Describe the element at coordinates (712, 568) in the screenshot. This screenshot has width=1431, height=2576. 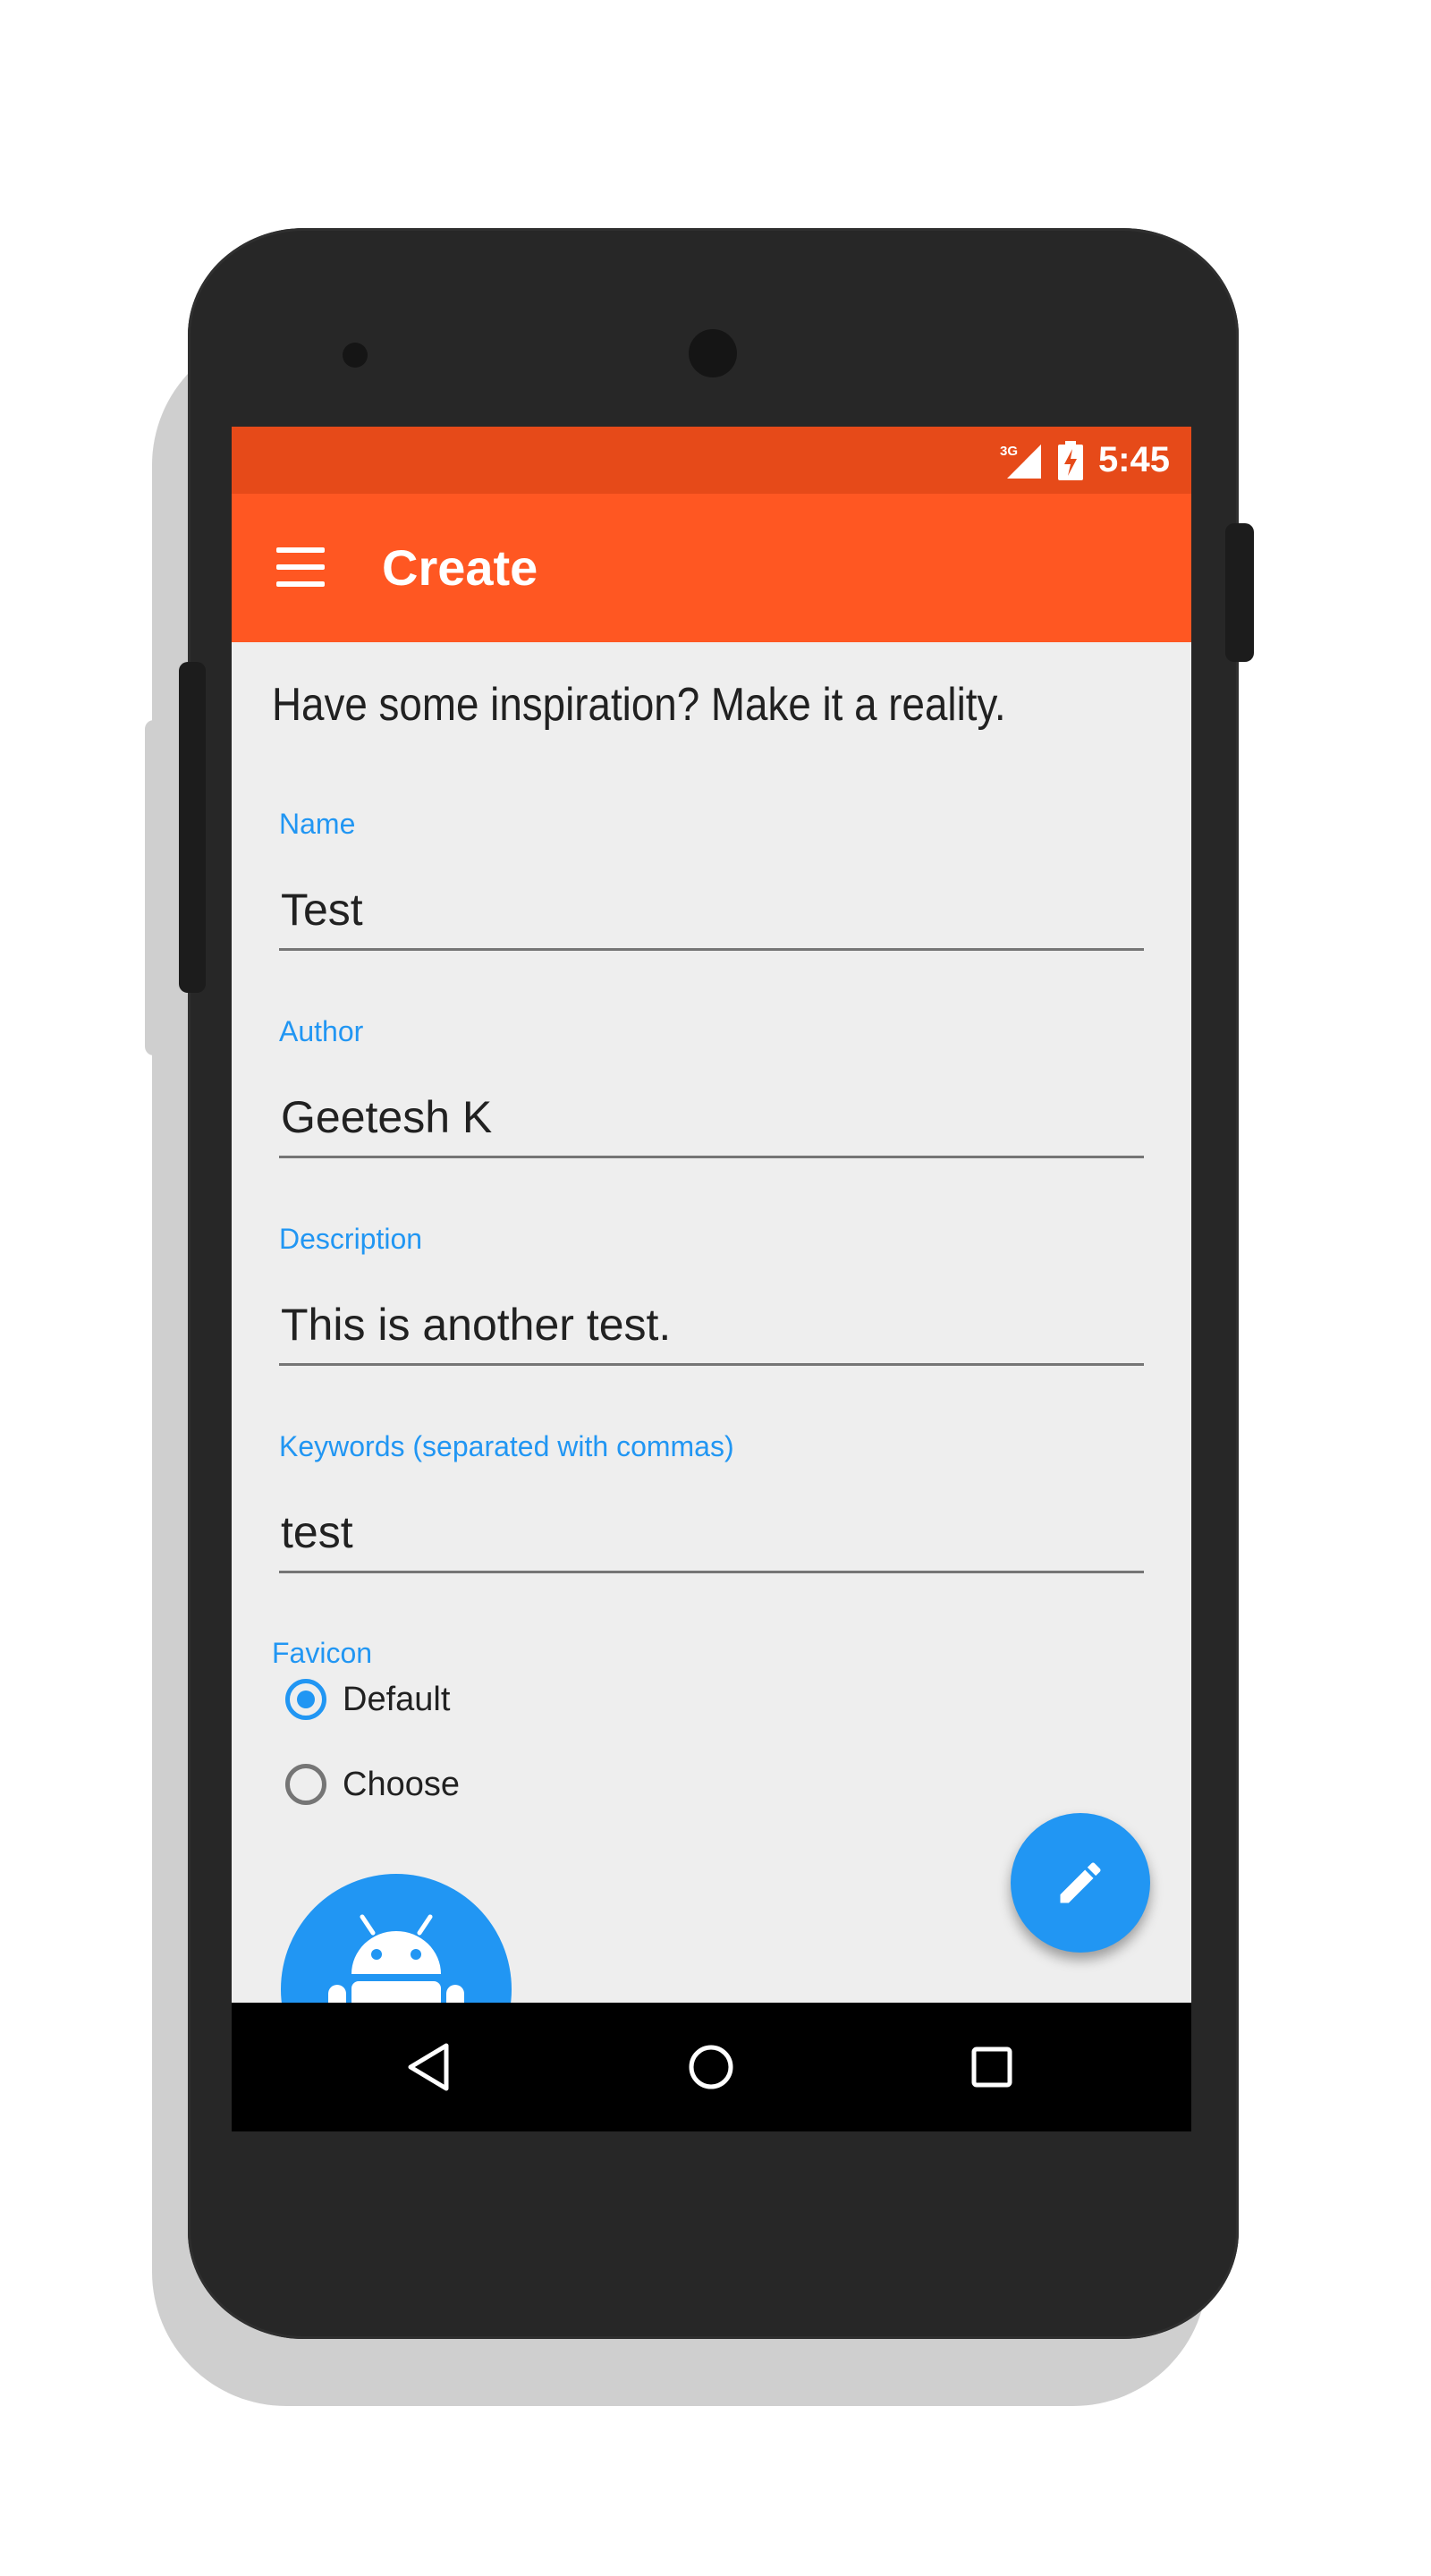
I see `app-bar: Create` at that location.